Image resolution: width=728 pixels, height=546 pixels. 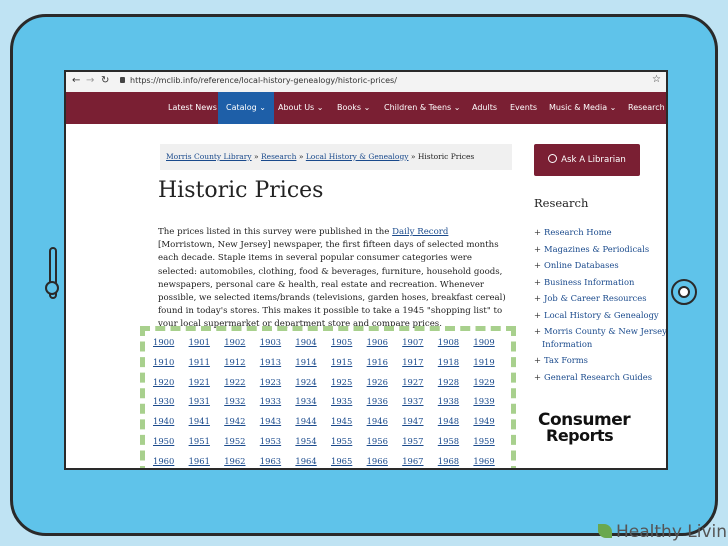 What do you see at coordinates (234, 421) in the screenshot?
I see `year-link: 1942` at bounding box center [234, 421].